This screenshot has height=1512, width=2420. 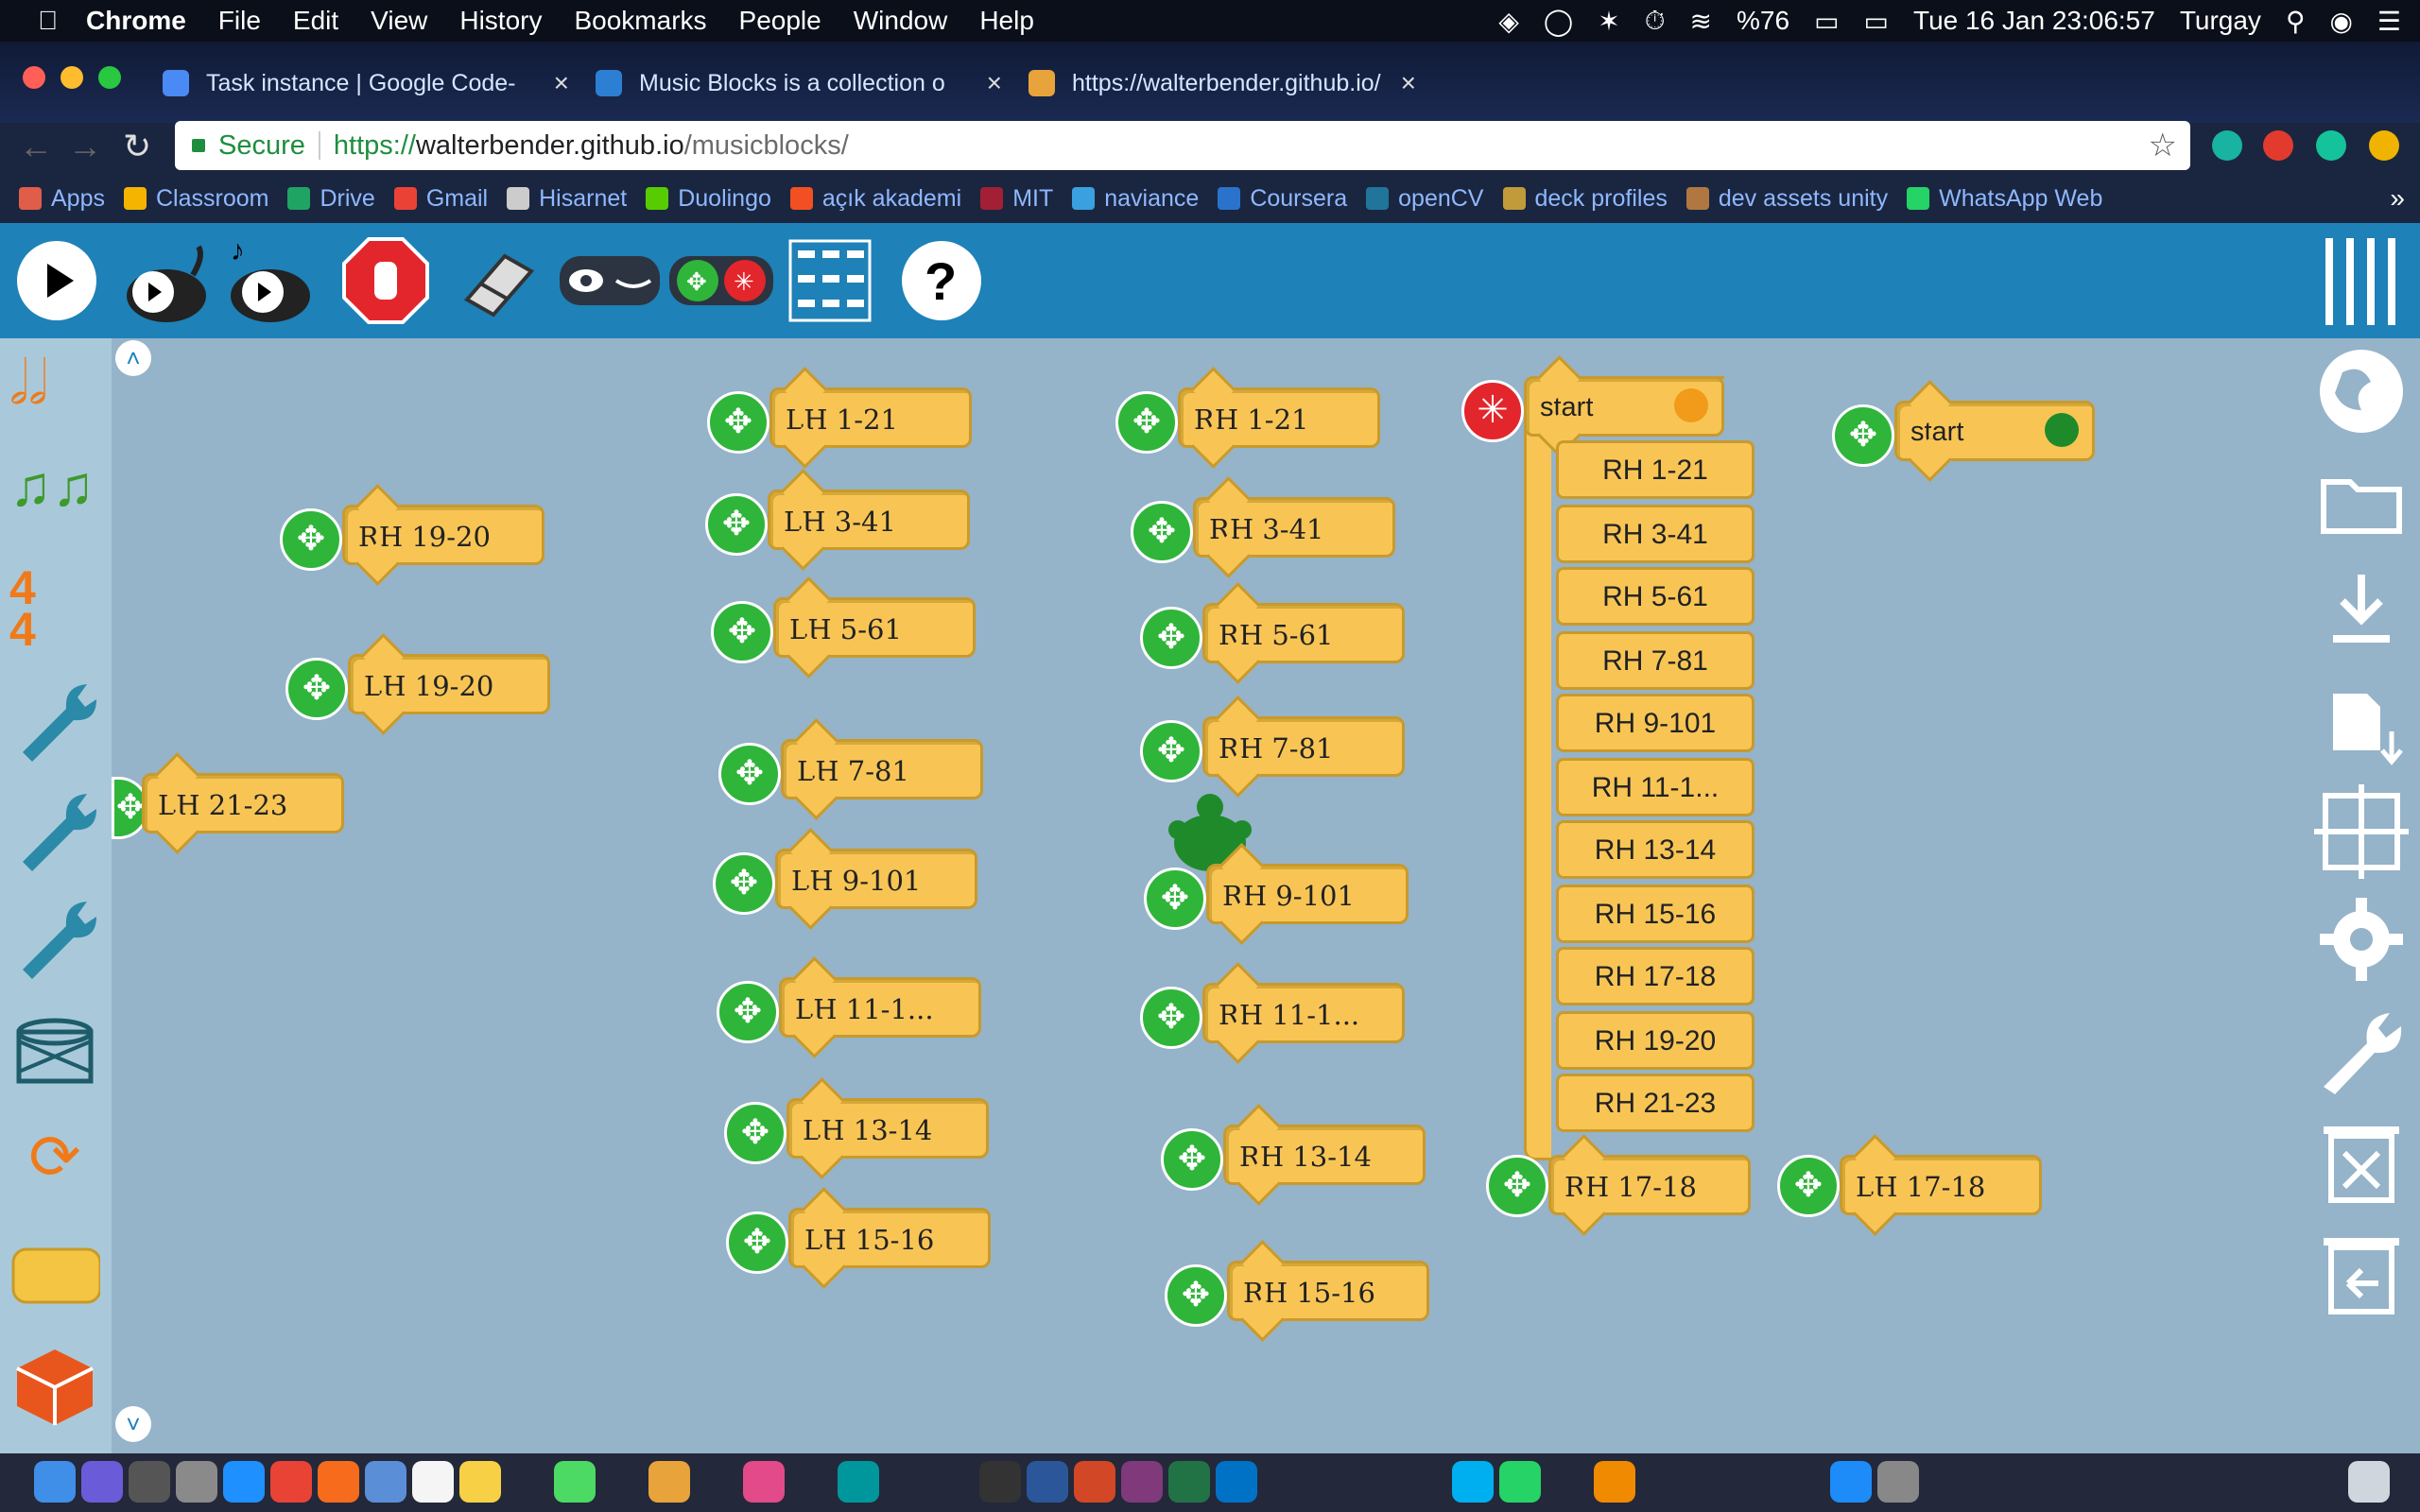 I want to click on action-block-rh-1-21: RH 1-21, so click(x=1279, y=417).